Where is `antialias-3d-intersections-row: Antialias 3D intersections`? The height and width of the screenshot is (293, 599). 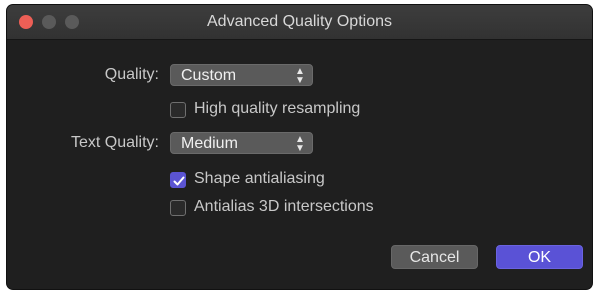 antialias-3d-intersections-row: Antialias 3D intersections is located at coordinates (300, 208).